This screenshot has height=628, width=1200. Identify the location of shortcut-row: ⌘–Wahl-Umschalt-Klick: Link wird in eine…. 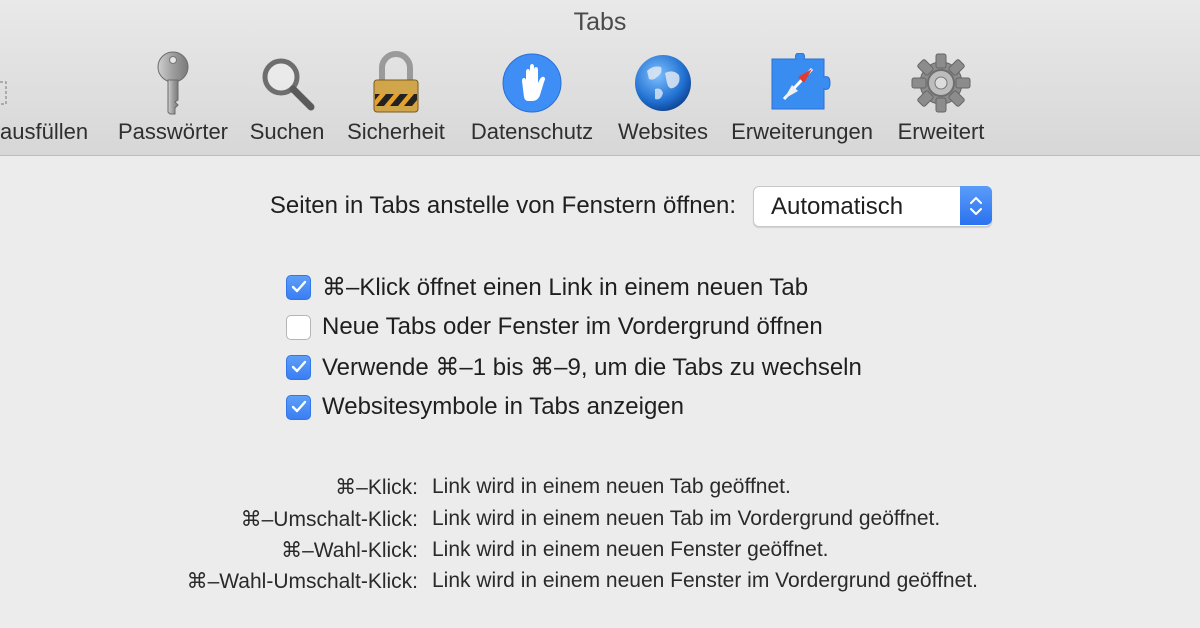
(600, 582).